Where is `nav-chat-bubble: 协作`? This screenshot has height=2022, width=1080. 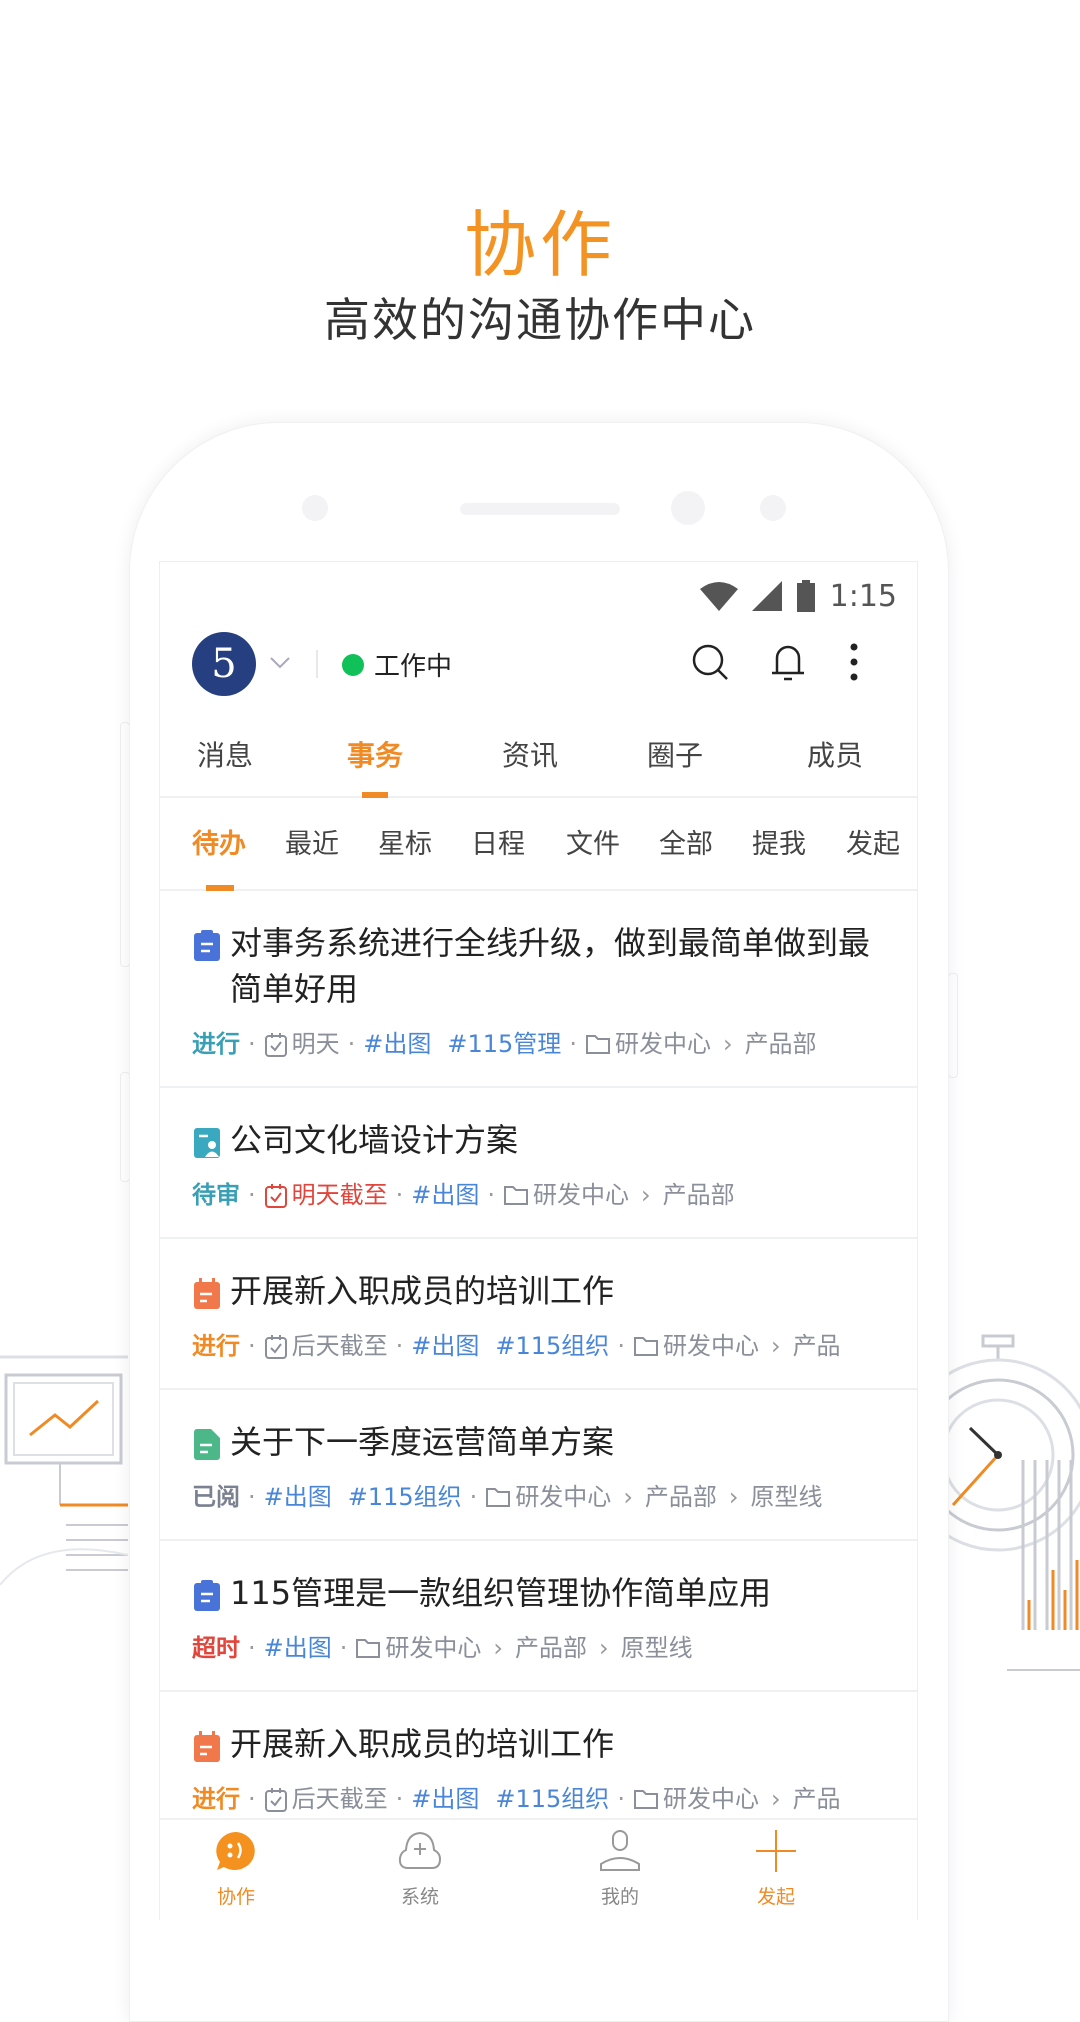 nav-chat-bubble: 协作 is located at coordinates (236, 1868).